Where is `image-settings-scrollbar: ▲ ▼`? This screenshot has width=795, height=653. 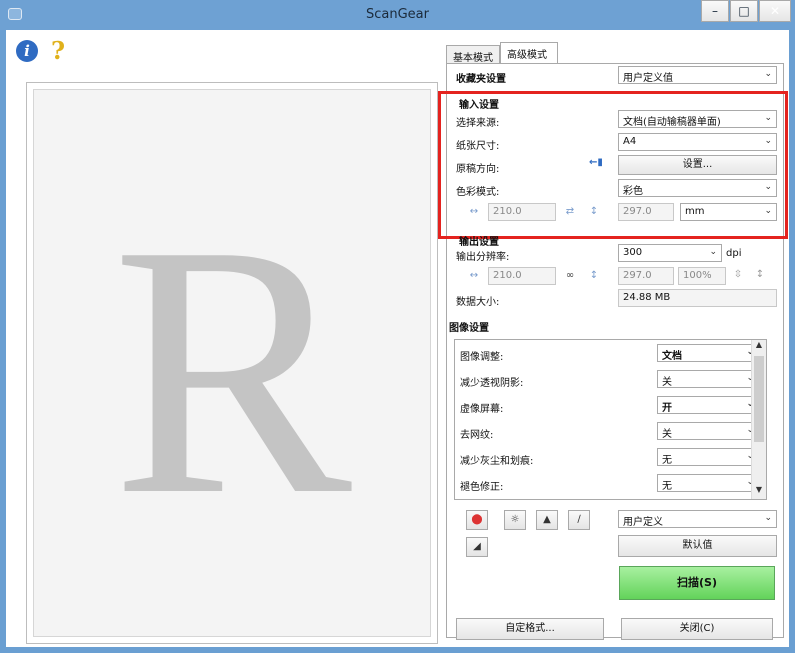 image-settings-scrollbar: ▲ ▼ is located at coordinates (758, 419).